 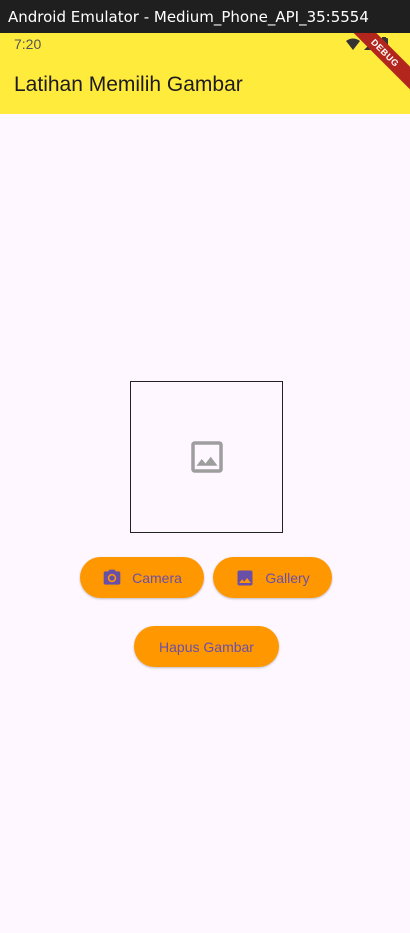 I want to click on camera-button: Camera, so click(x=142, y=577).